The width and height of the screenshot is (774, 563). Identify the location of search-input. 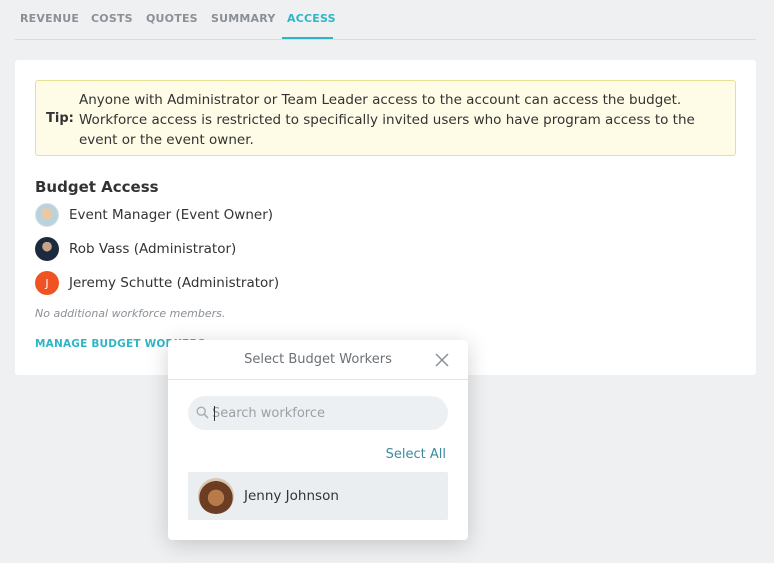
(325, 413).